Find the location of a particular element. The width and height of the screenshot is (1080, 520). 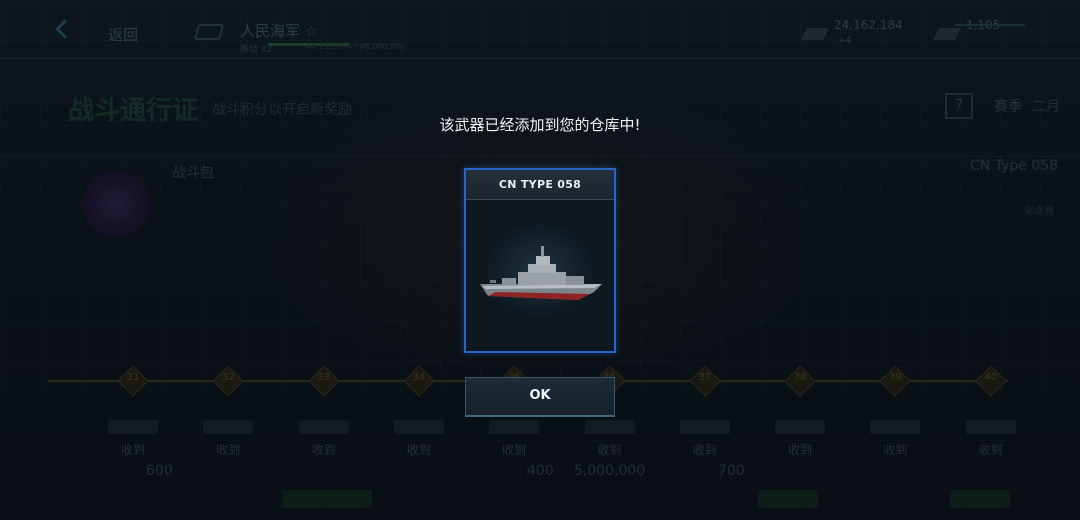

warship-icon is located at coordinates (541, 273).